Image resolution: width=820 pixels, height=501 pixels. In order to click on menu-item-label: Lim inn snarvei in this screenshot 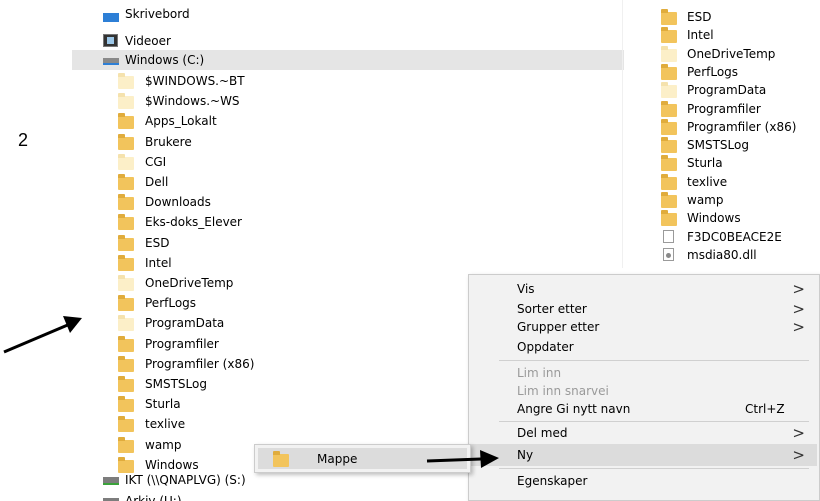, I will do `click(563, 391)`.